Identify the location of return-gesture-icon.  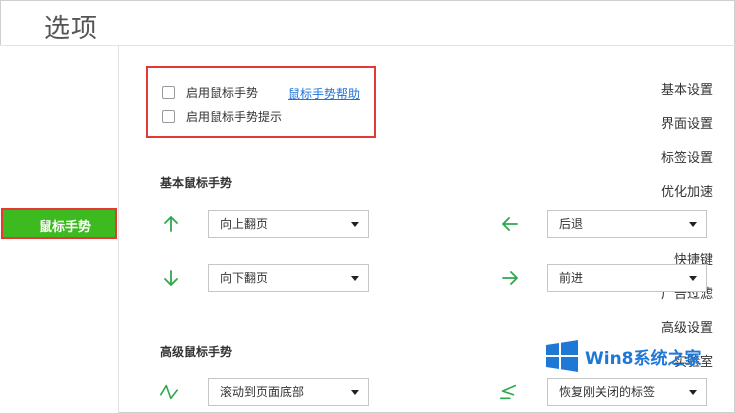
(508, 392).